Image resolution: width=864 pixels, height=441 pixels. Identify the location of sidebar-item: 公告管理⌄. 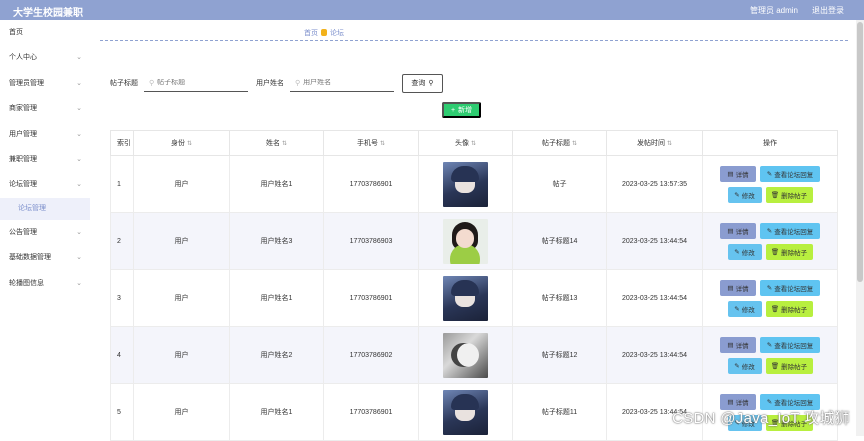
(45, 232).